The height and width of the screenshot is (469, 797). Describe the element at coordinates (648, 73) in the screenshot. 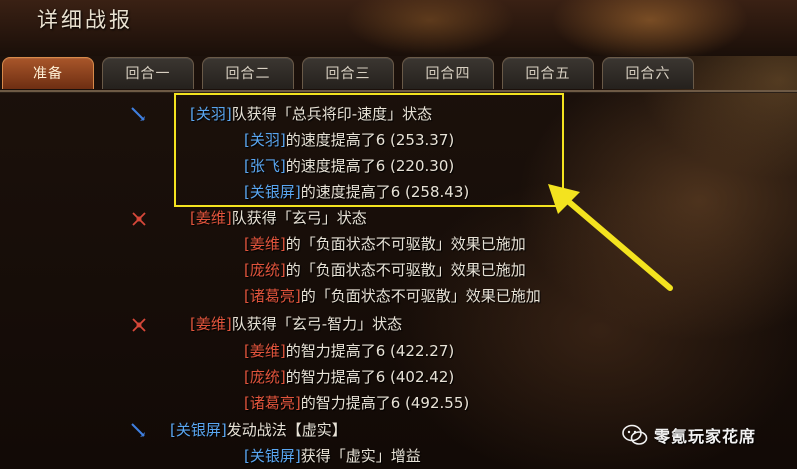

I see `tab-round-6: 回合六` at that location.